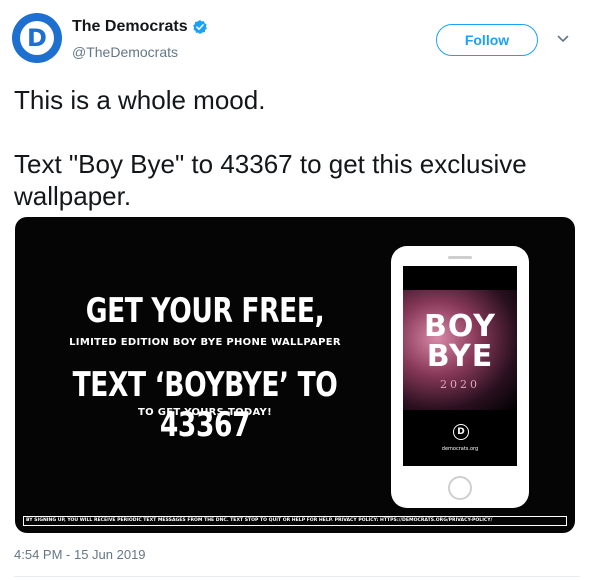 The width and height of the screenshot is (594, 580). I want to click on phone-mockup: BOY BYE 2020 D democrats.org, so click(460, 377).